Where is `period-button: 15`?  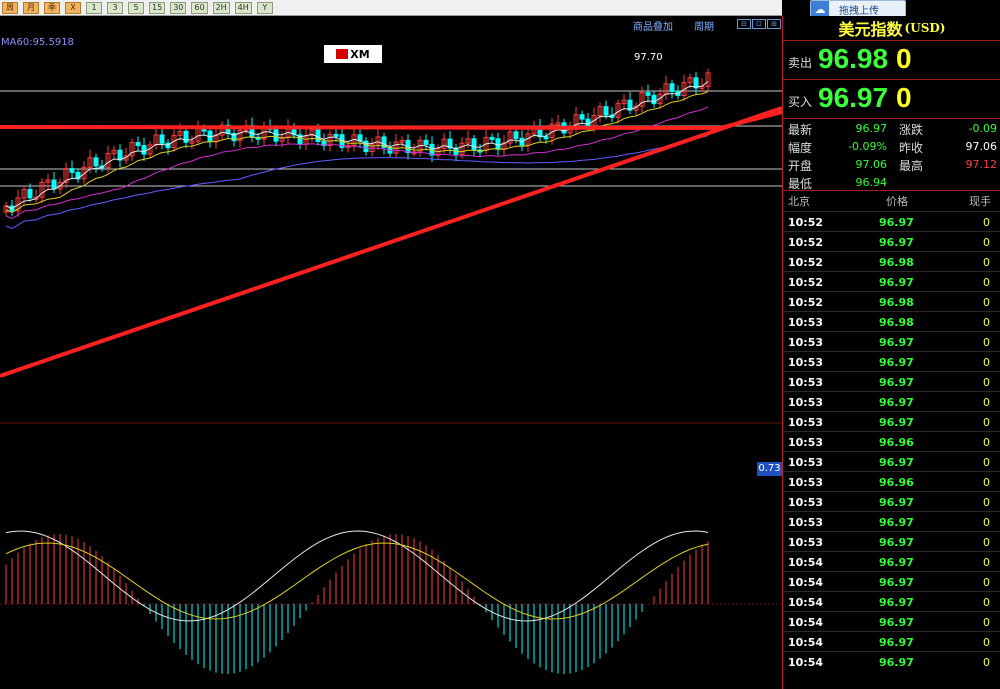
period-button: 15 is located at coordinates (157, 7).